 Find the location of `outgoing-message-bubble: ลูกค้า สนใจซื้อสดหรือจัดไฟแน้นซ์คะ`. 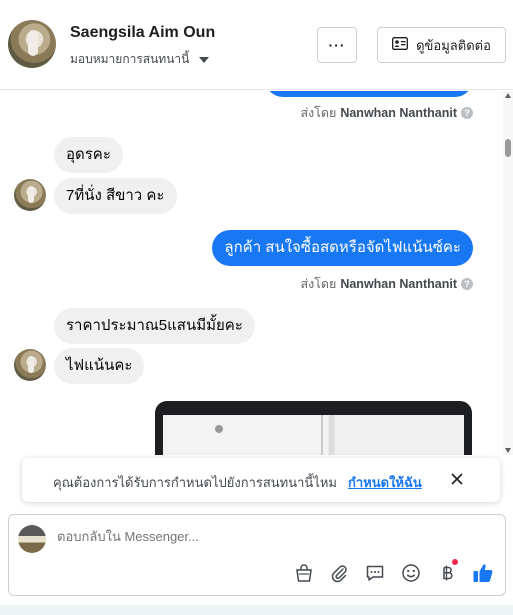

outgoing-message-bubble: ลูกค้า สนใจซื้อสดหรือจัดไฟแน้นซ์คะ is located at coordinates (342, 248).